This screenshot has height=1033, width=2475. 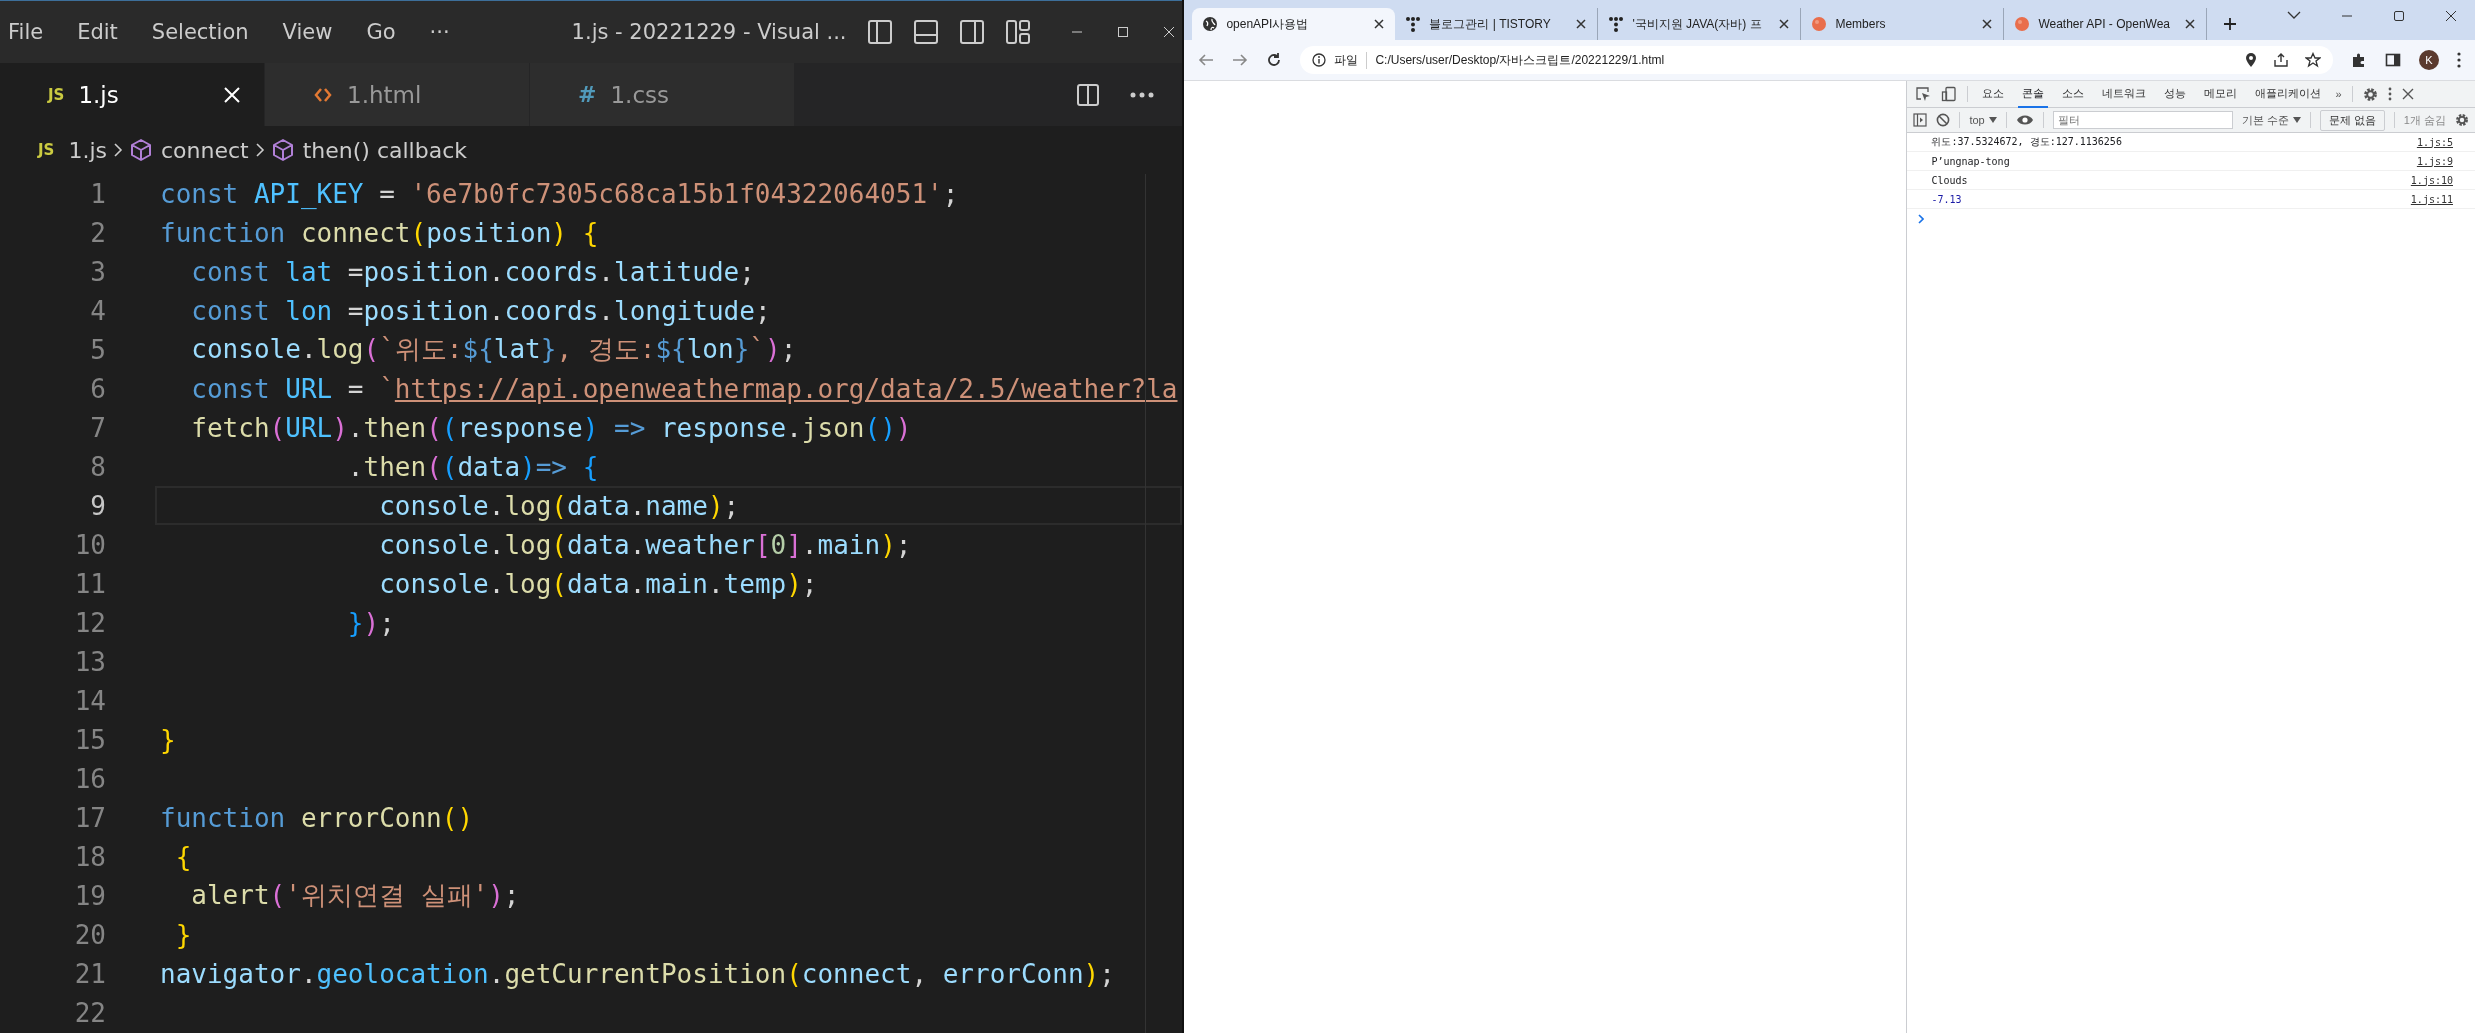 What do you see at coordinates (472, 466) in the screenshot?
I see `code-line: .then((data)=> {` at bounding box center [472, 466].